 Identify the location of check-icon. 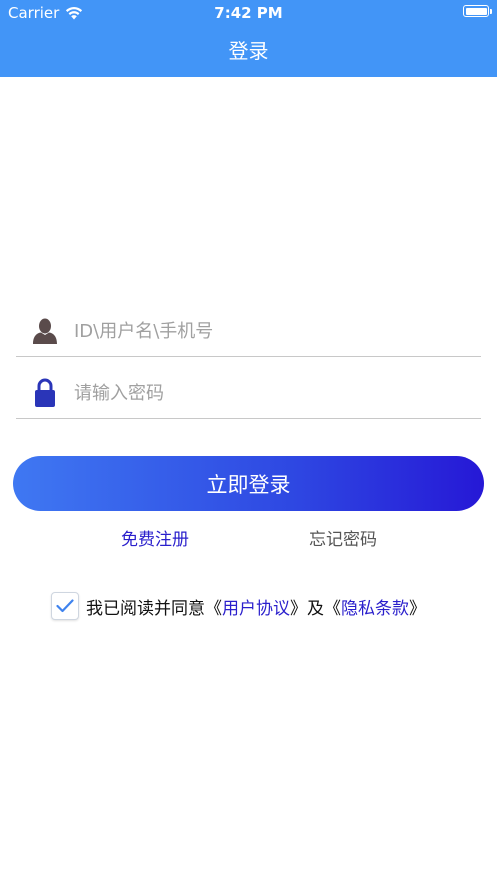
(65, 606).